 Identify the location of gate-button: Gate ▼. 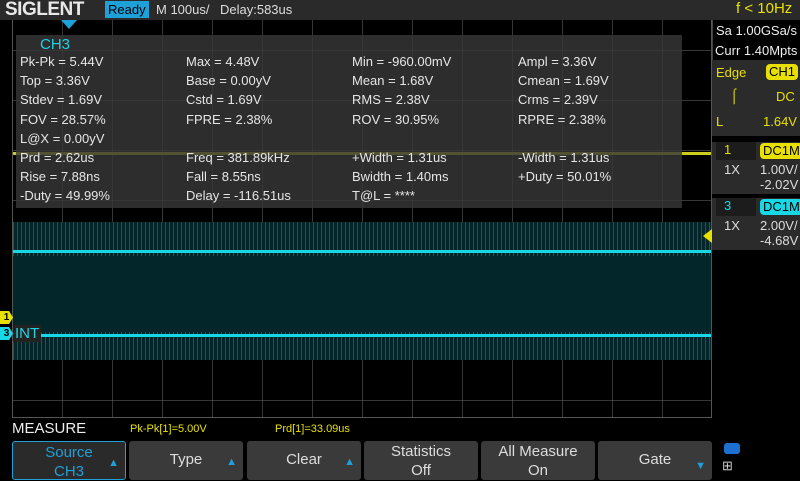
(655, 460).